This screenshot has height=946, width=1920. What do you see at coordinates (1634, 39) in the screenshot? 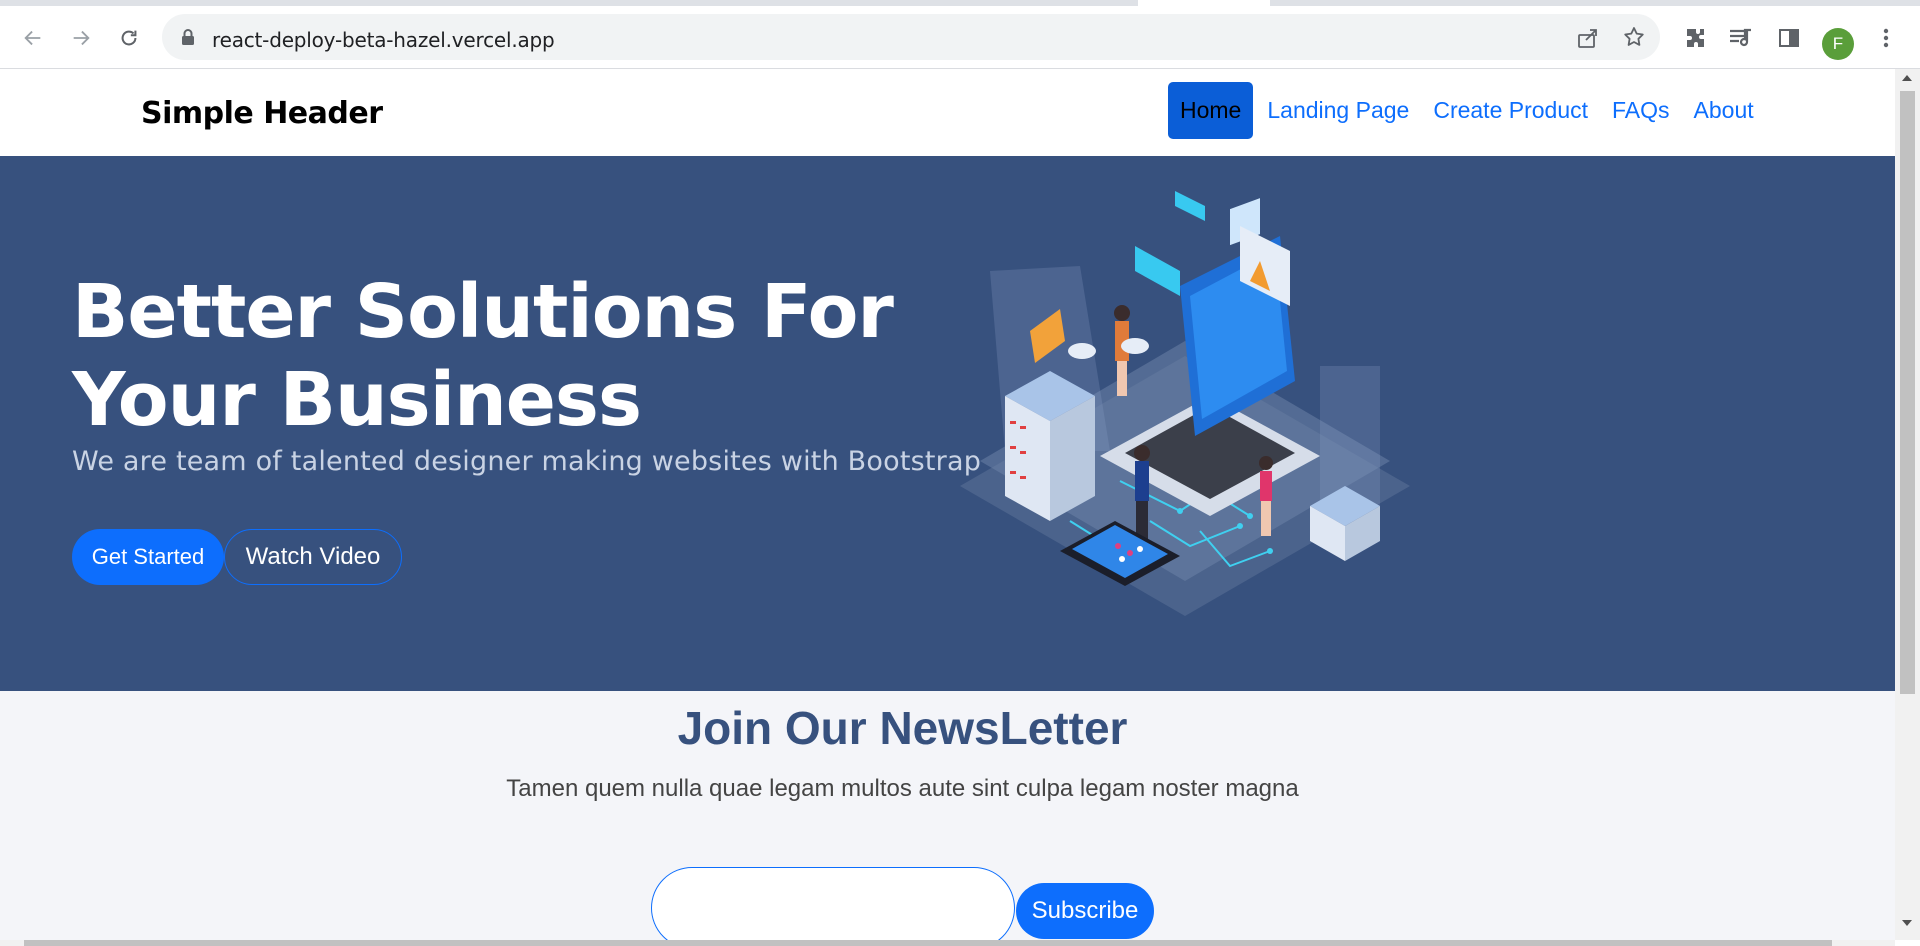
I see `star-icon` at bounding box center [1634, 39].